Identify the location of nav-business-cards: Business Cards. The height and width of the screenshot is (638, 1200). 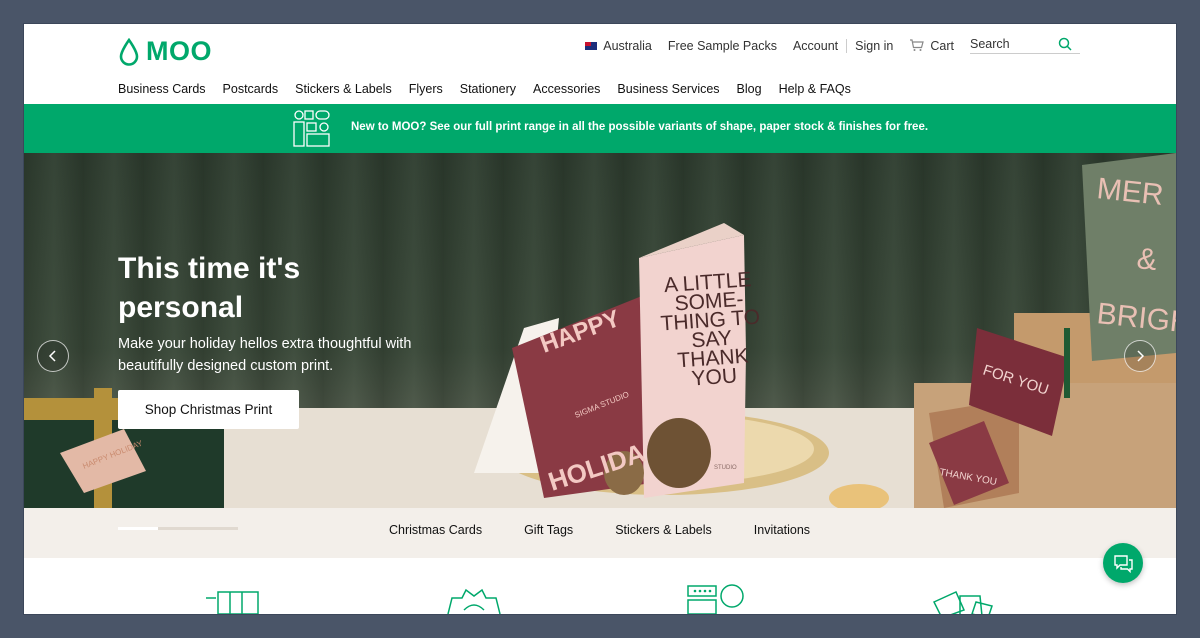
(162, 89).